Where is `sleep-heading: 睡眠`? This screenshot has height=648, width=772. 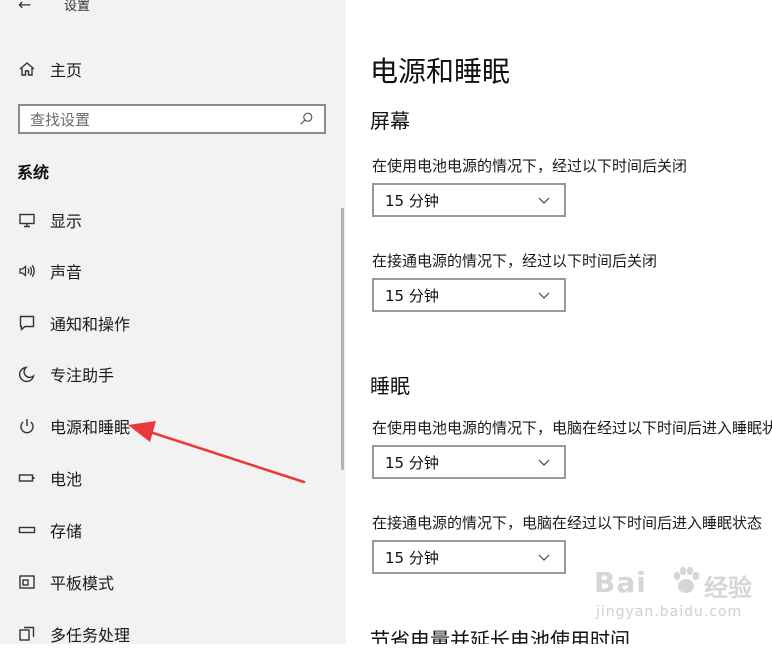
sleep-heading: 睡眠 is located at coordinates (390, 386).